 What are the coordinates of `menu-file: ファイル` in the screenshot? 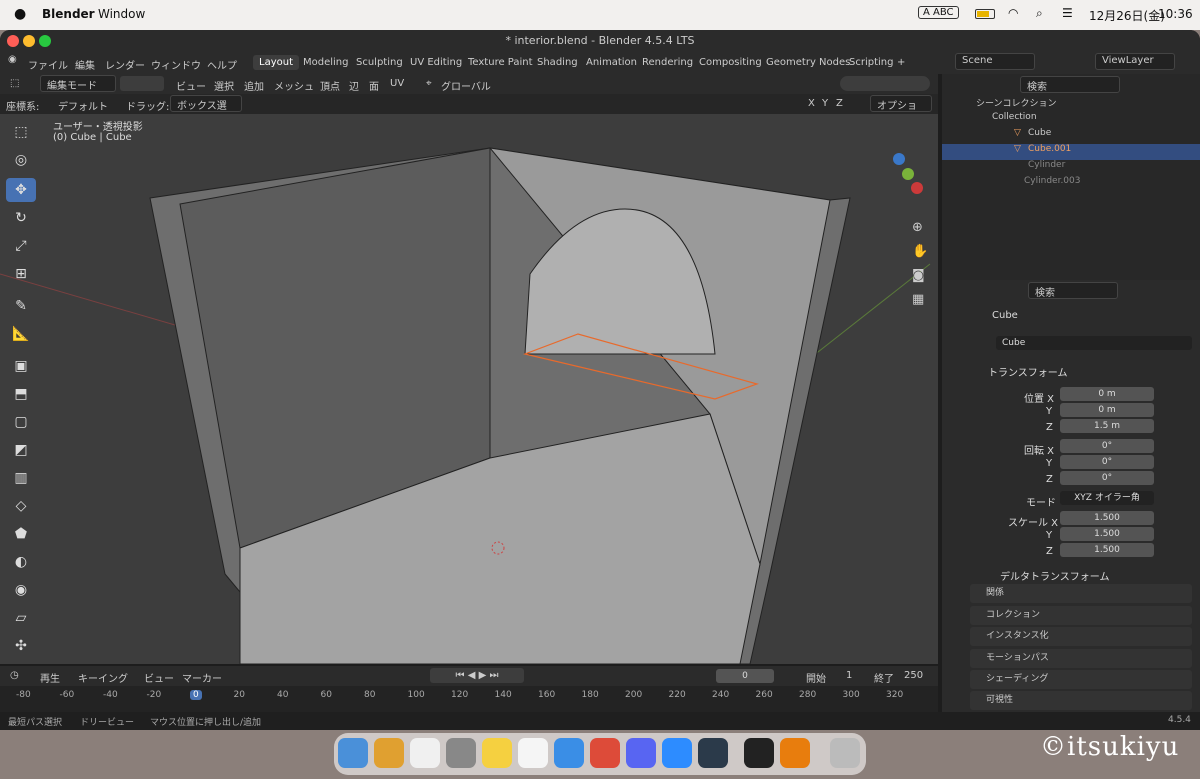 It's located at (48, 64).